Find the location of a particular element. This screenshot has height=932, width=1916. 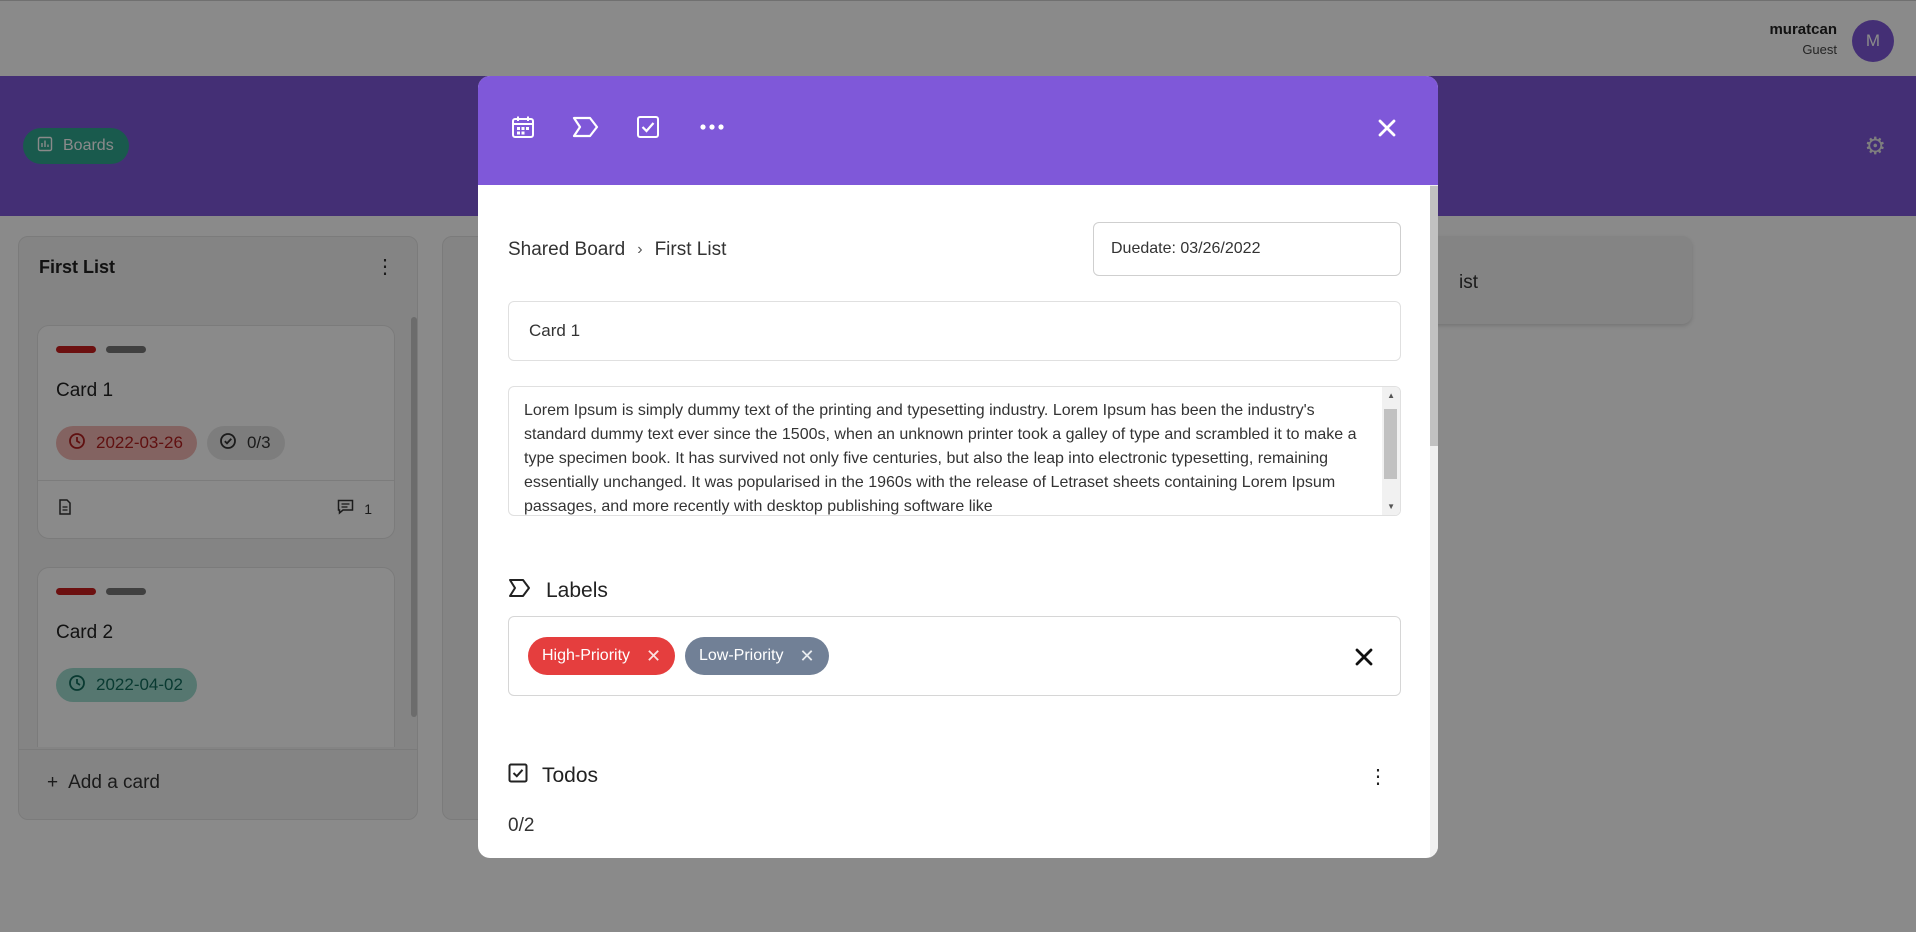

close-icon is located at coordinates (1387, 128).